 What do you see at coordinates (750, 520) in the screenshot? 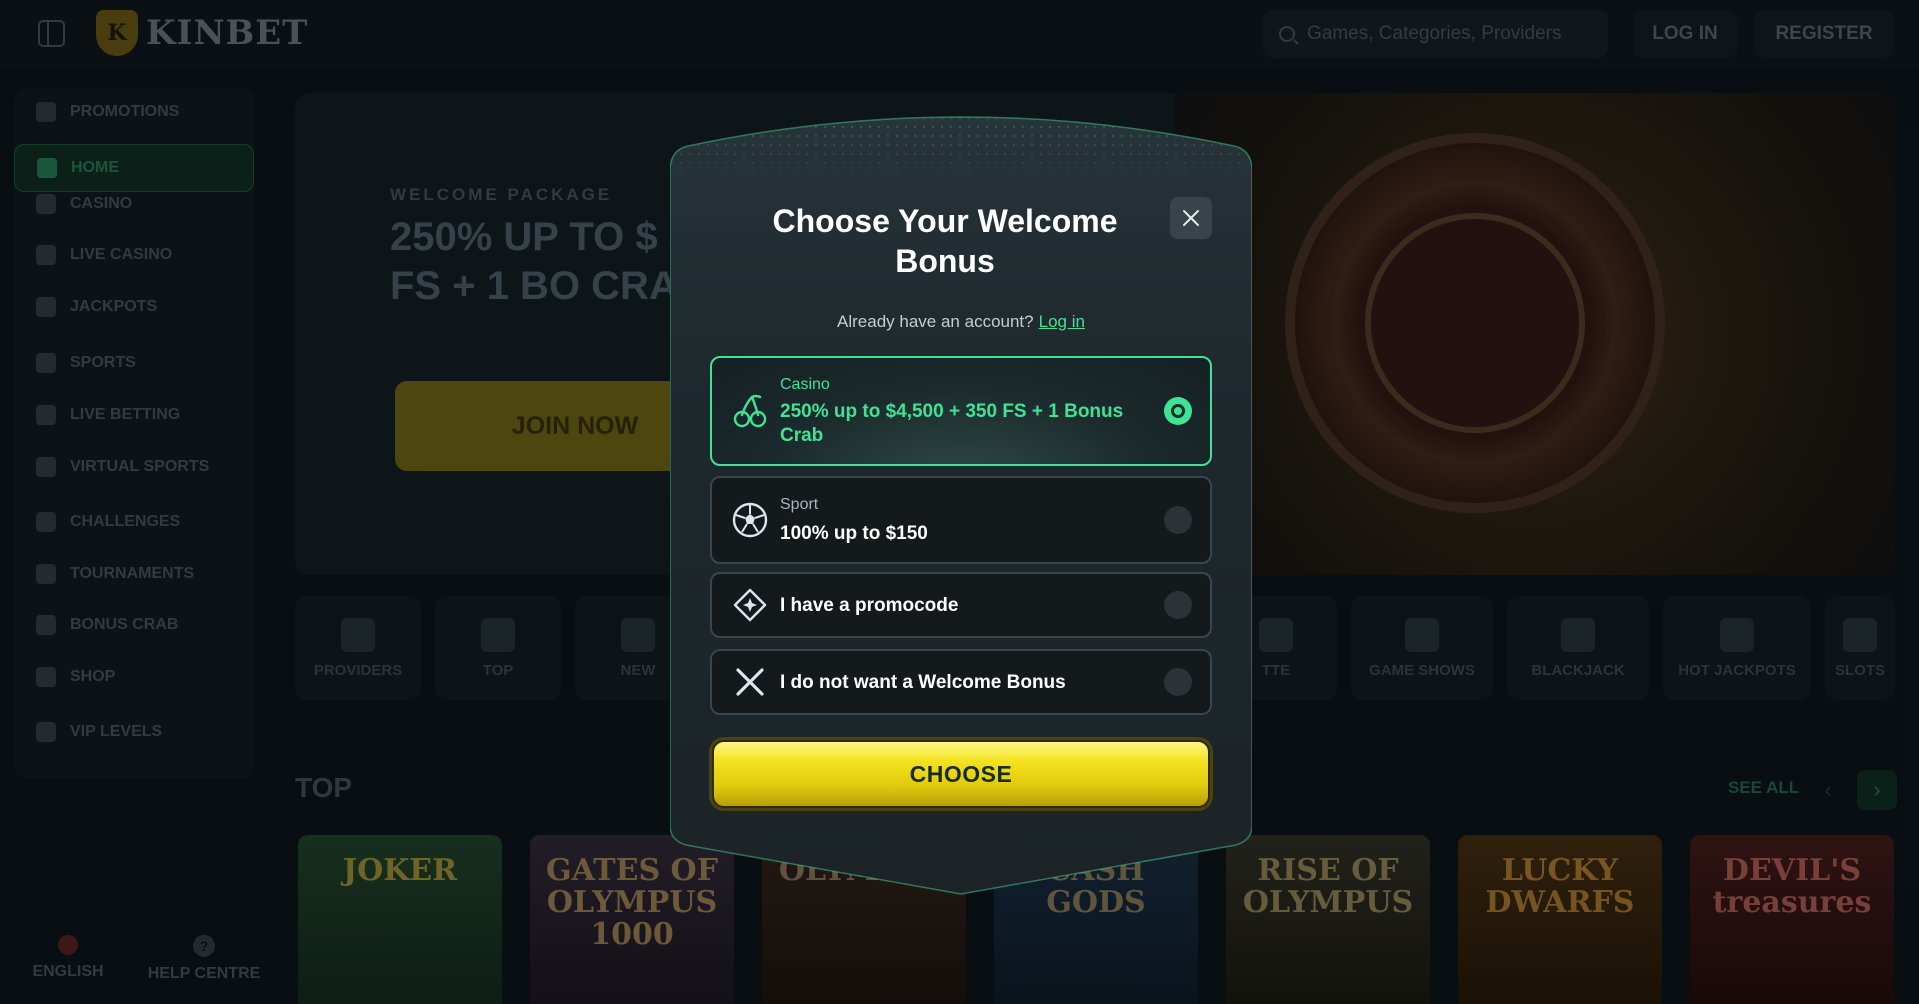
I see `soccer-ball-icon` at bounding box center [750, 520].